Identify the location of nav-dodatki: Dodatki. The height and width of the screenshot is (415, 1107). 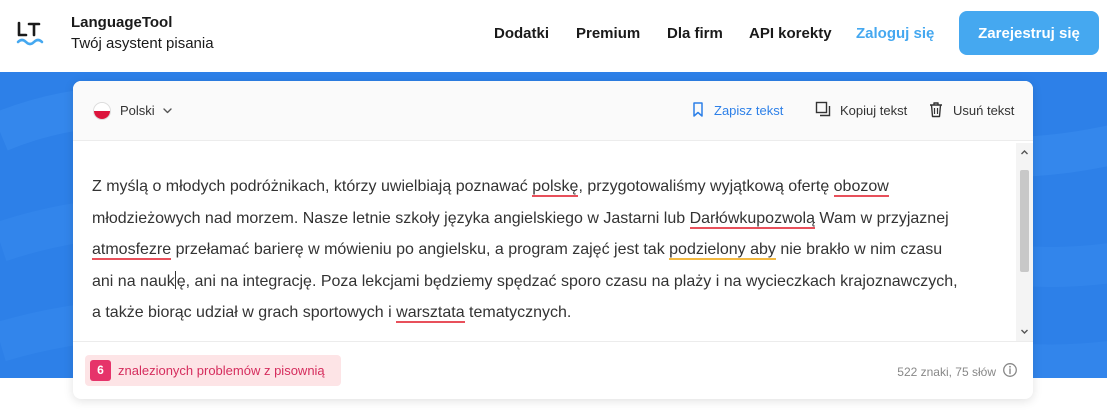
(521, 33).